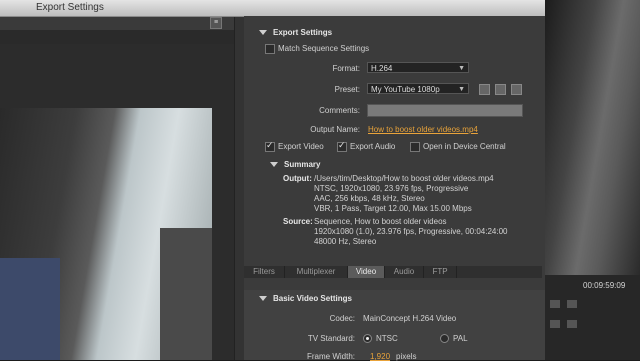 The width and height of the screenshot is (640, 361). I want to click on export-video-label: Export Video, so click(301, 147).